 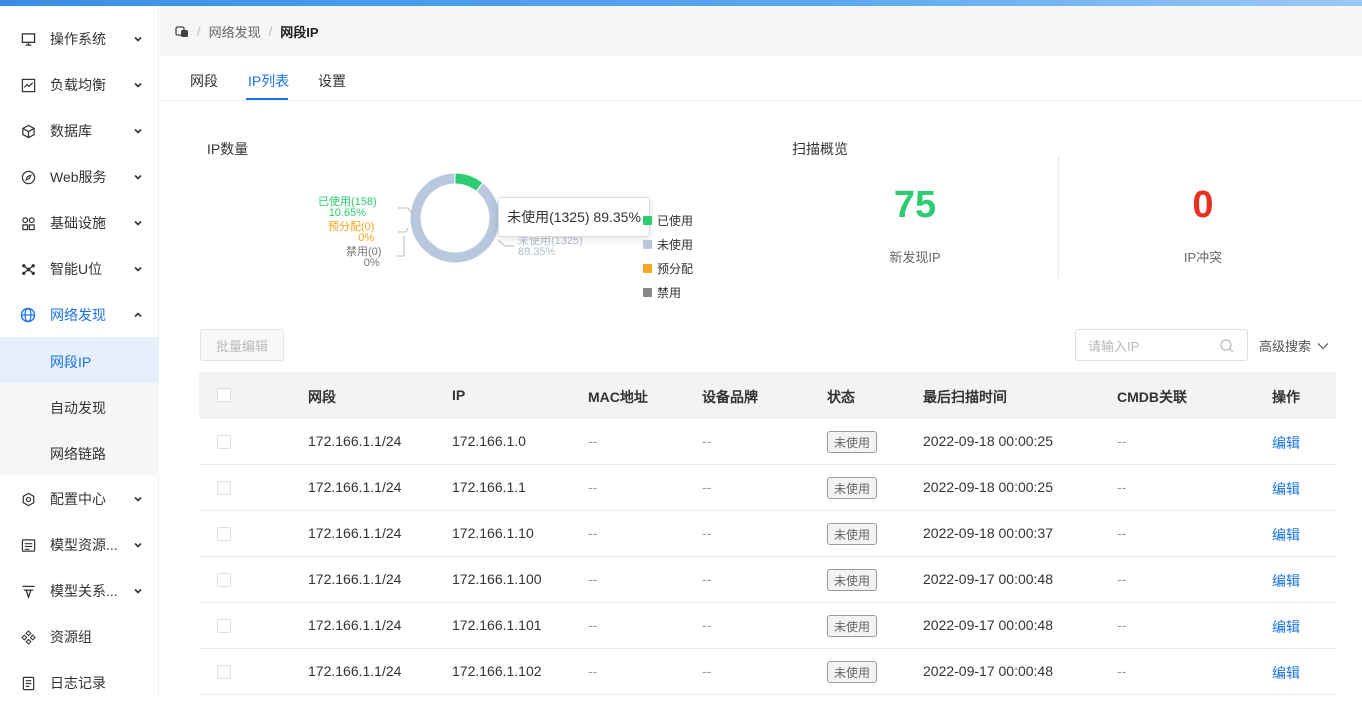 What do you see at coordinates (668, 244) in the screenshot?
I see `legend-item-unused: 未使用` at bounding box center [668, 244].